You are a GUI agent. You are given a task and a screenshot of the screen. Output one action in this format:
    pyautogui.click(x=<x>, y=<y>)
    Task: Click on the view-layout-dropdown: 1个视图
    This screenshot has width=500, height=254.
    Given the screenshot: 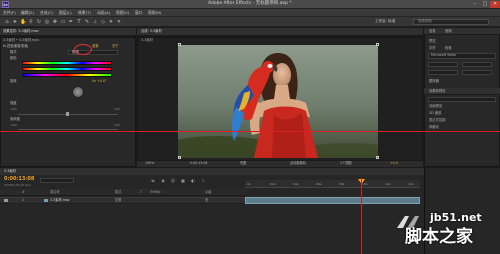 What is the action you would take?
    pyautogui.click(x=346, y=163)
    